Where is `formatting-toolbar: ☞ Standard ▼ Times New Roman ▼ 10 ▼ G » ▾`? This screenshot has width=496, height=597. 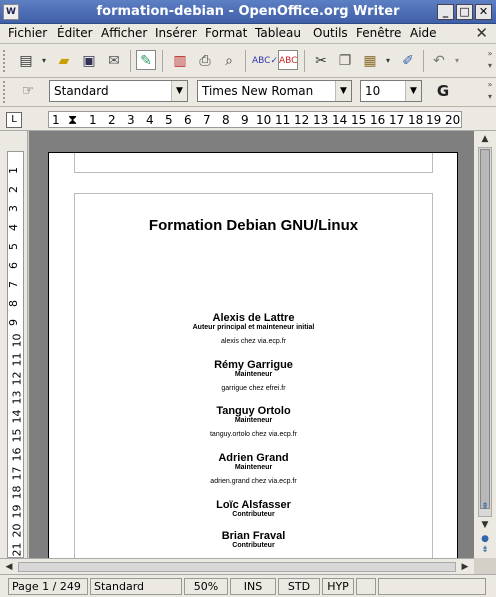 formatting-toolbar: ☞ Standard ▼ Times New Roman ▼ 10 ▼ G » ▾ is located at coordinates (248, 92).